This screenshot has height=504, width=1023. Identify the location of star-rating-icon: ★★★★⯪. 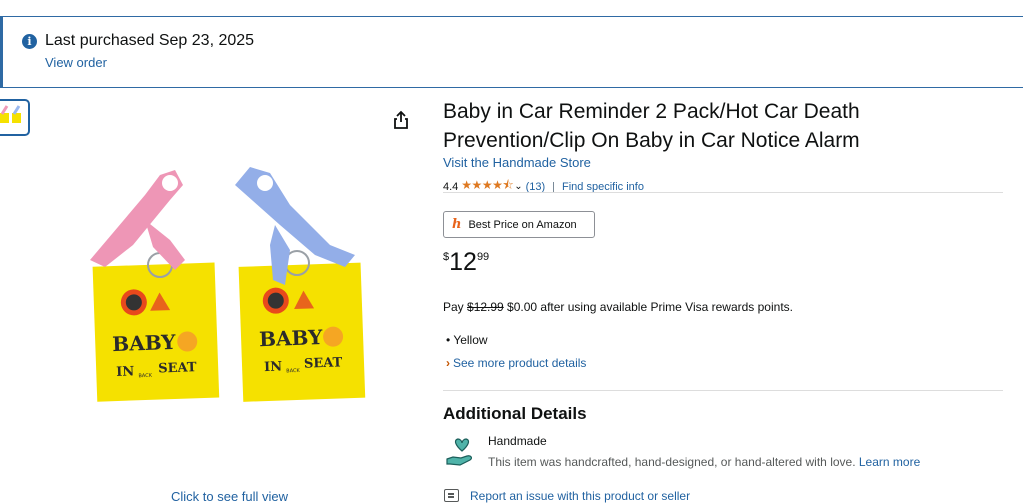
(487, 186).